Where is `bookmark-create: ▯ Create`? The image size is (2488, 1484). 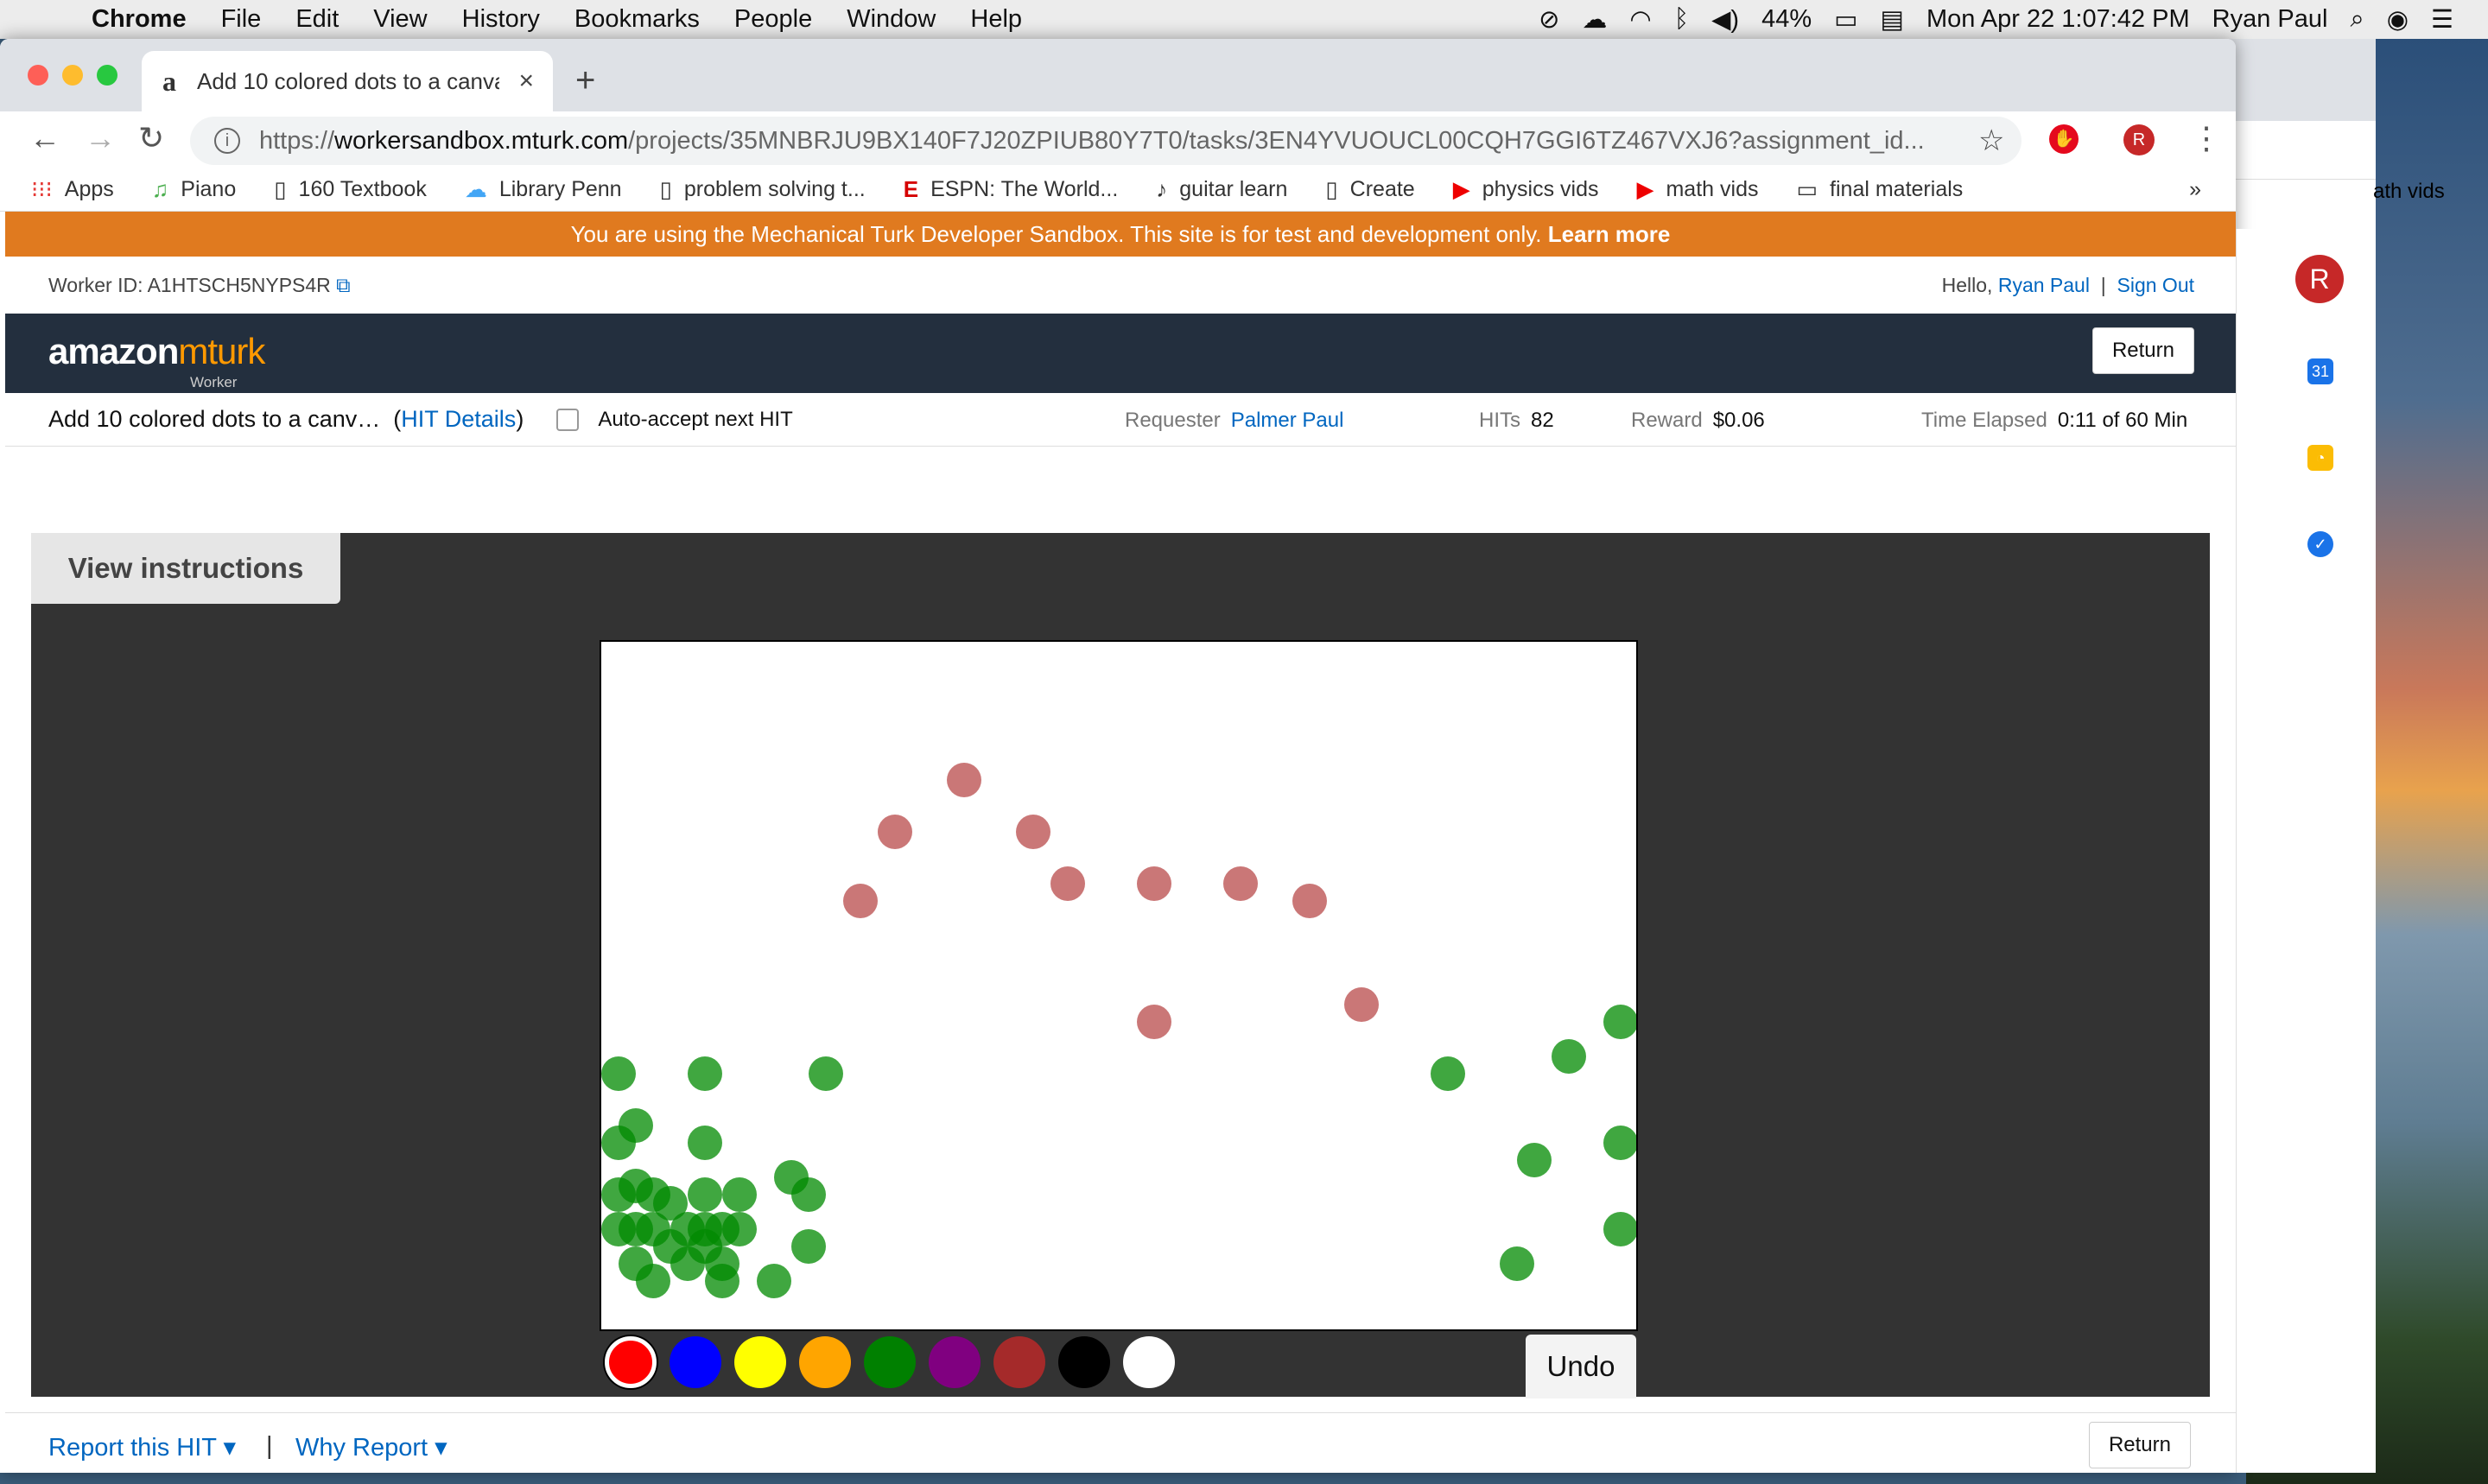 bookmark-create: ▯ Create is located at coordinates (1370, 189).